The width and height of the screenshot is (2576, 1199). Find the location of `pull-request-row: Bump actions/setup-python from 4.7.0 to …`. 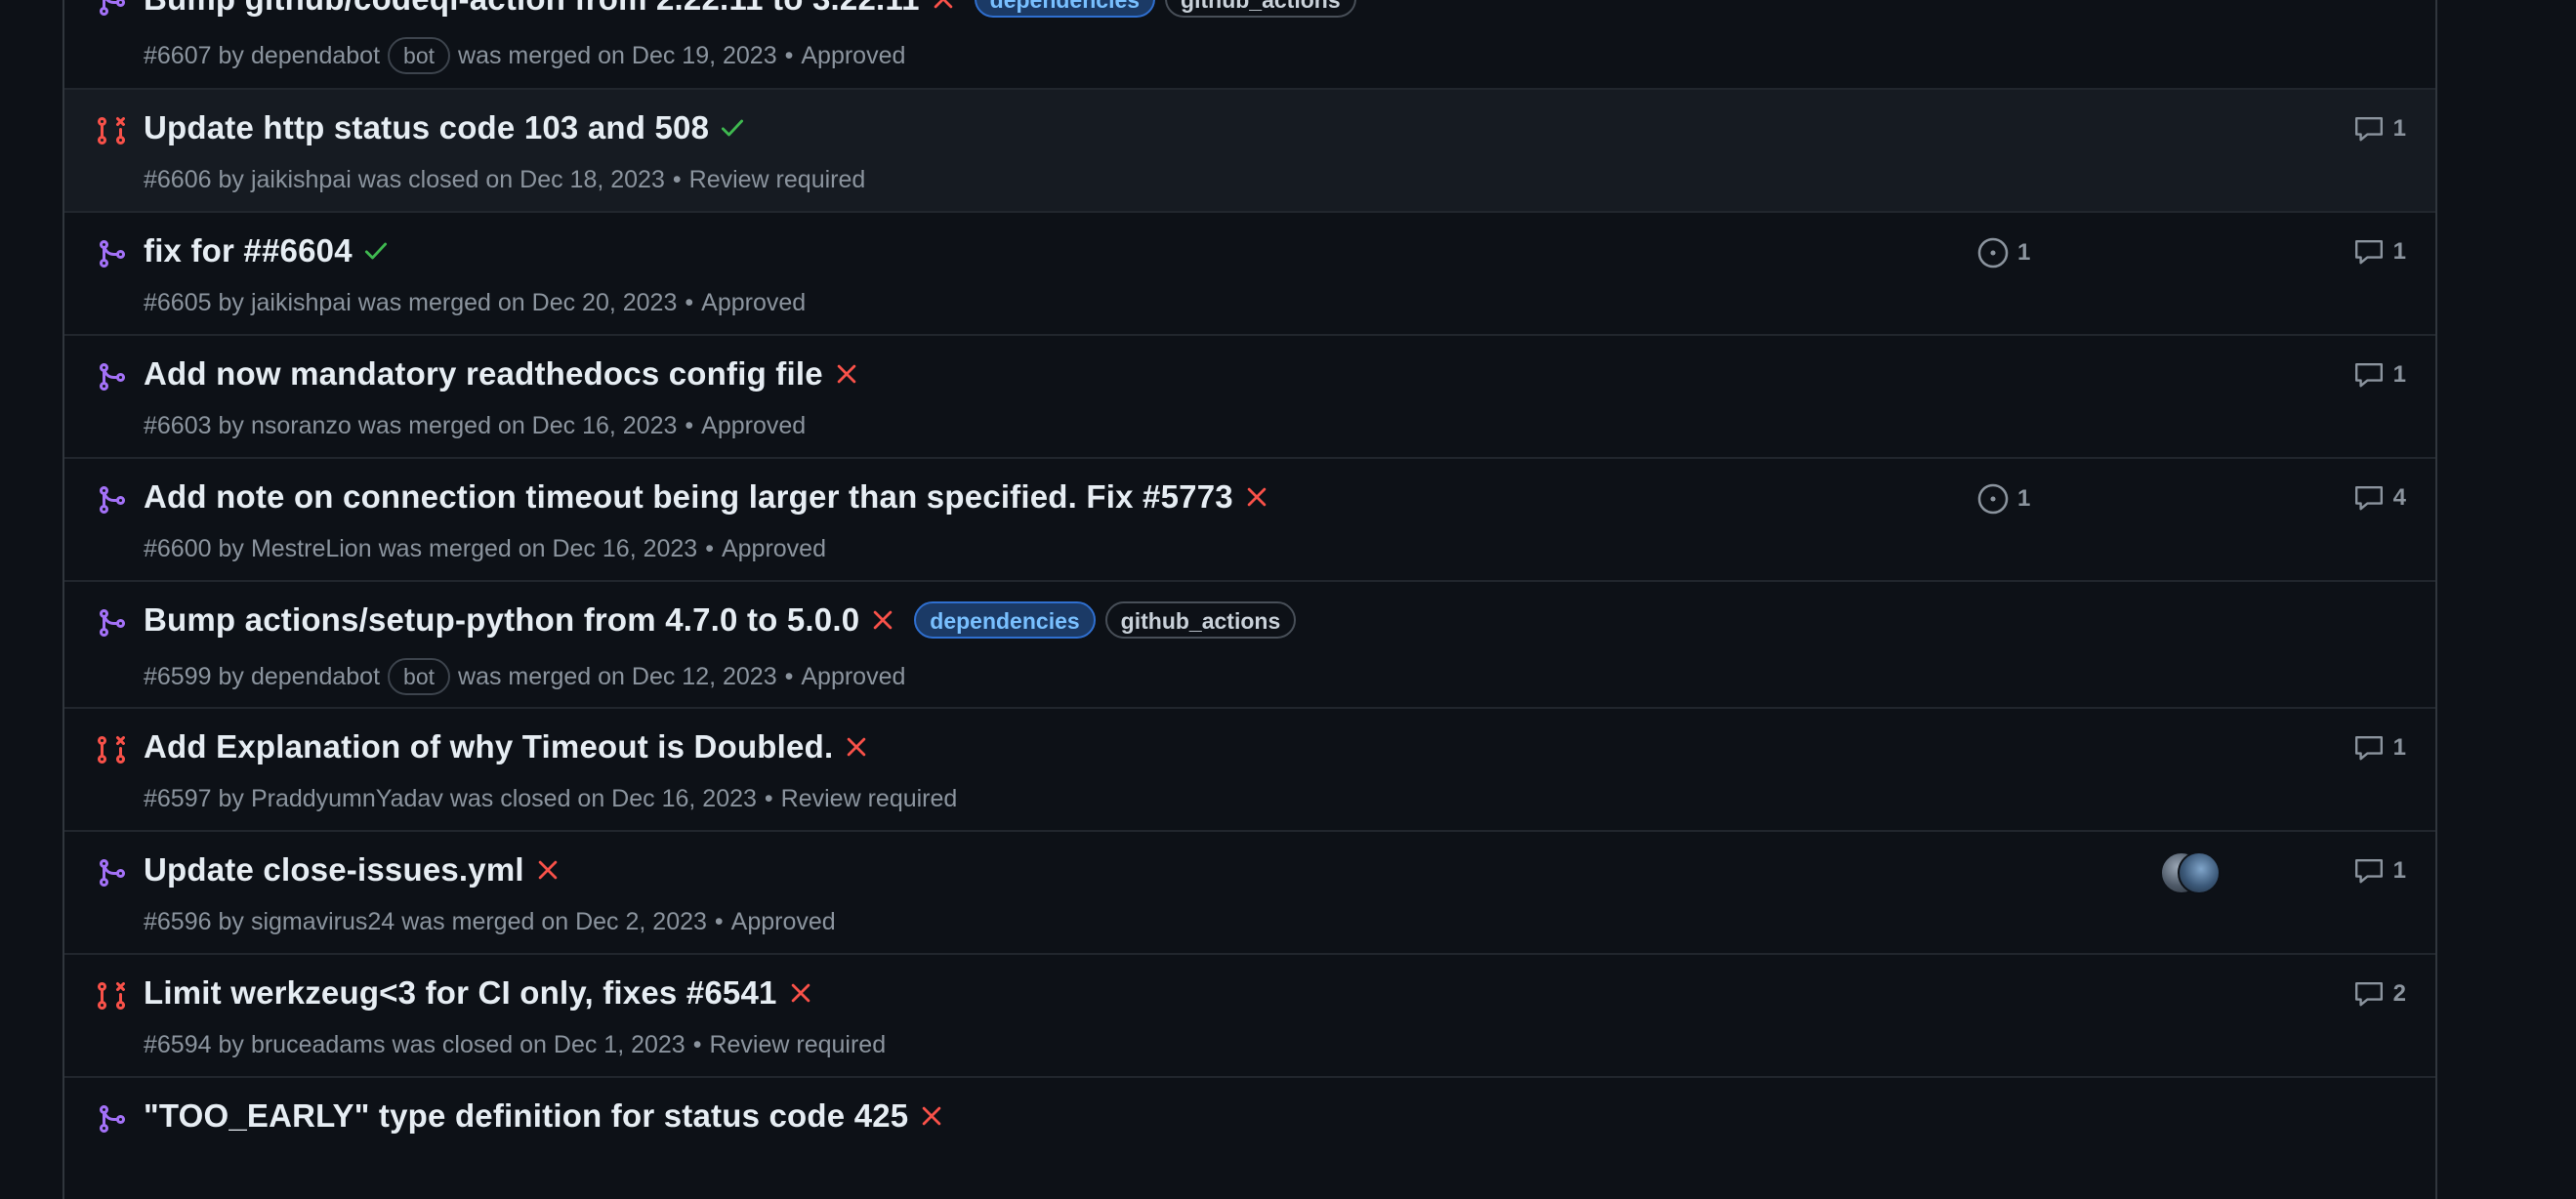

pull-request-row: Bump actions/setup-python from 4.7.0 to … is located at coordinates (1249, 643).